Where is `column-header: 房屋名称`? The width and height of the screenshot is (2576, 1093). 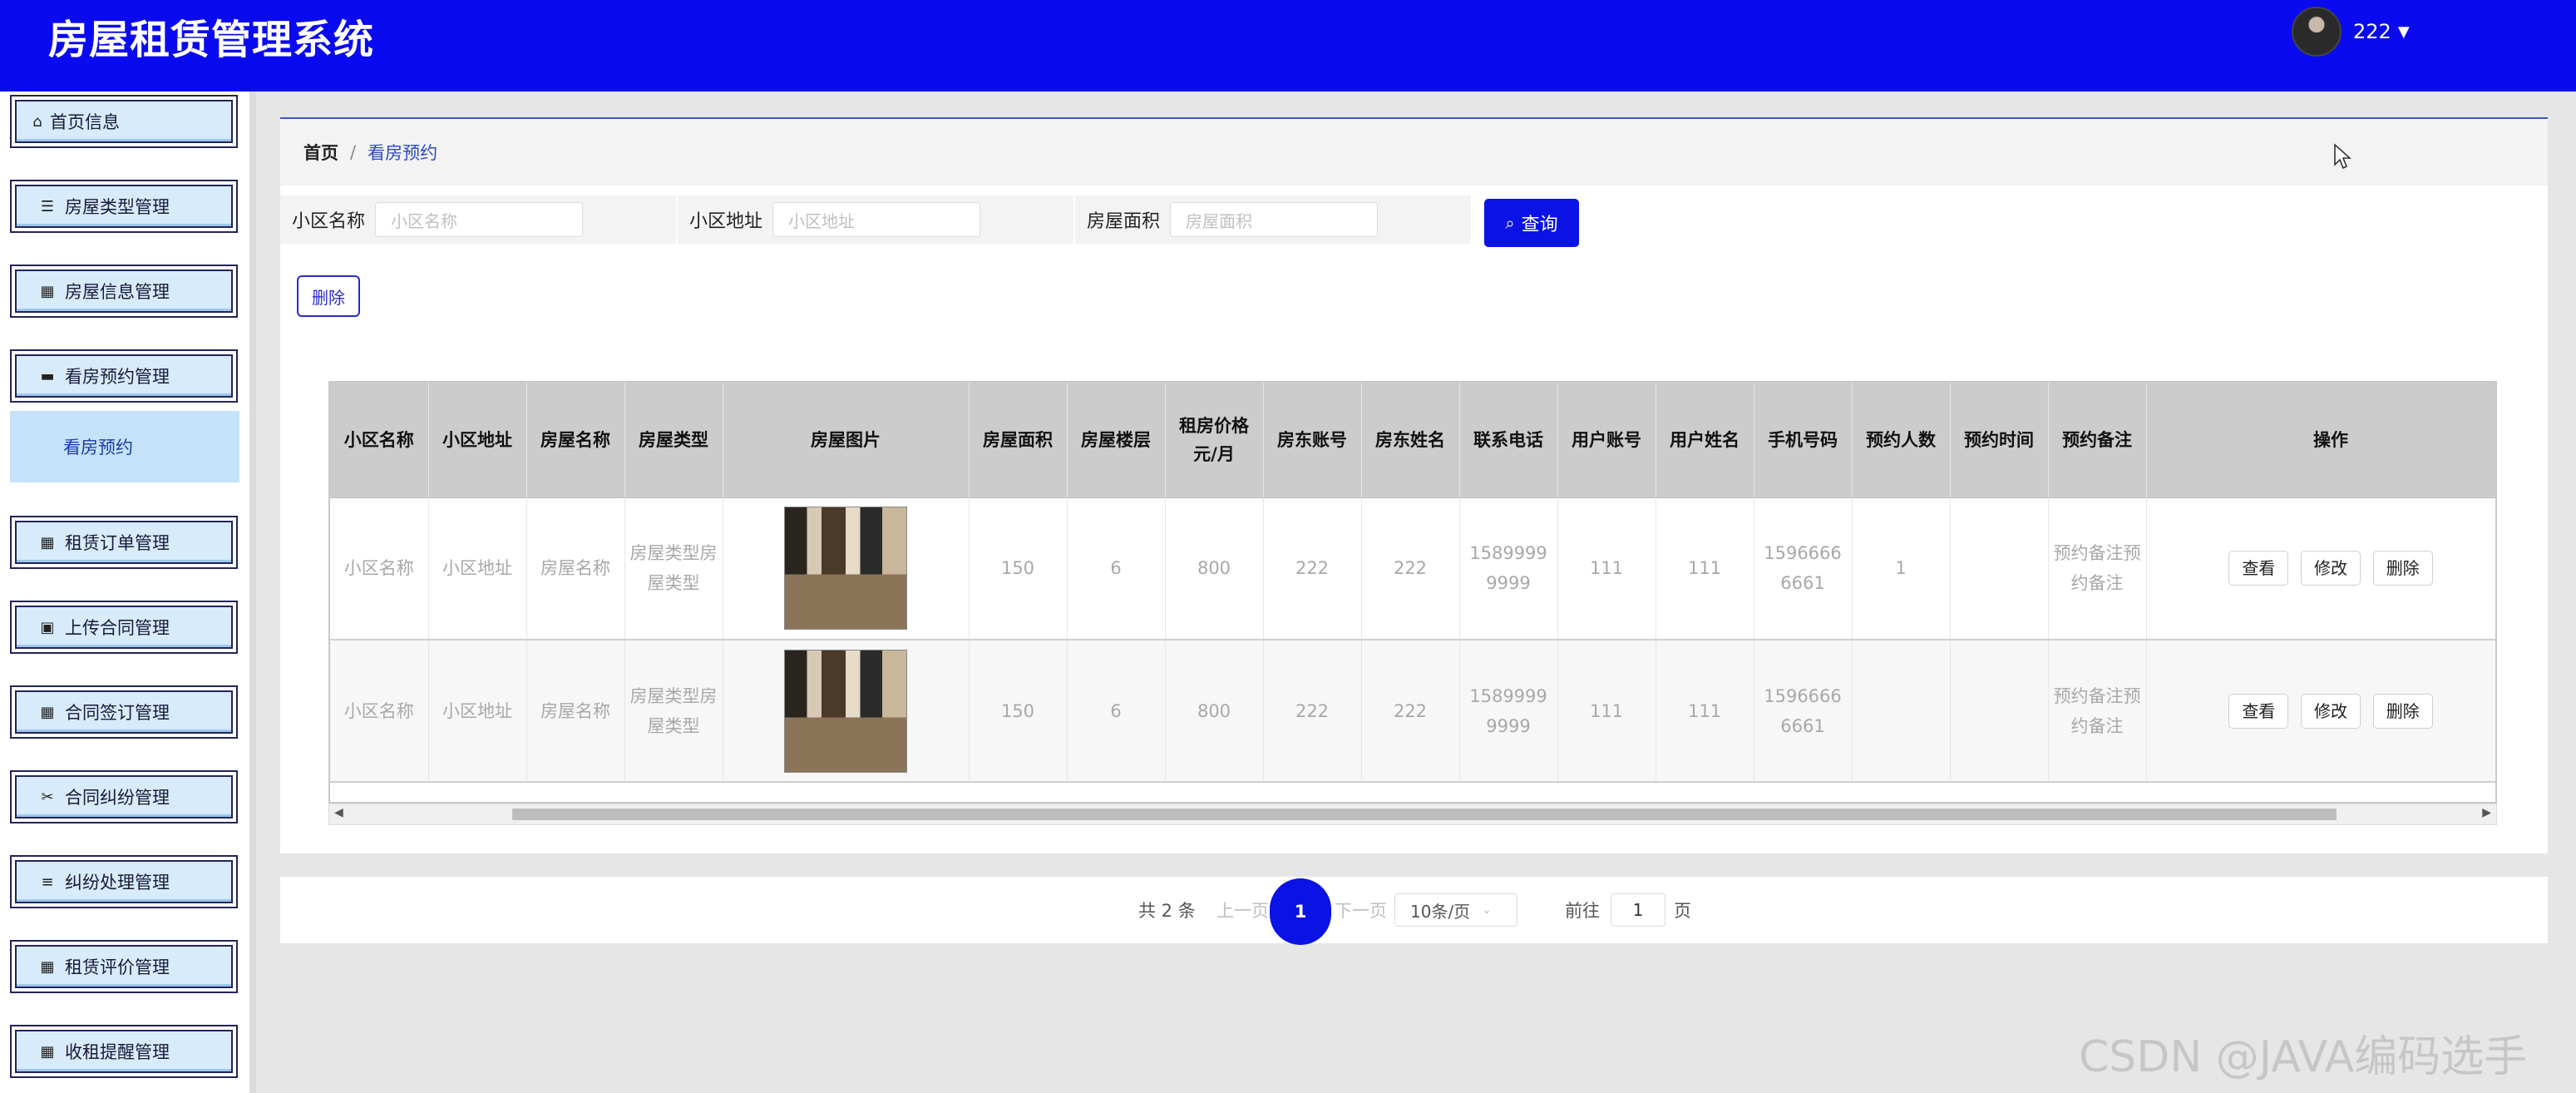 column-header: 房屋名称 is located at coordinates (575, 440).